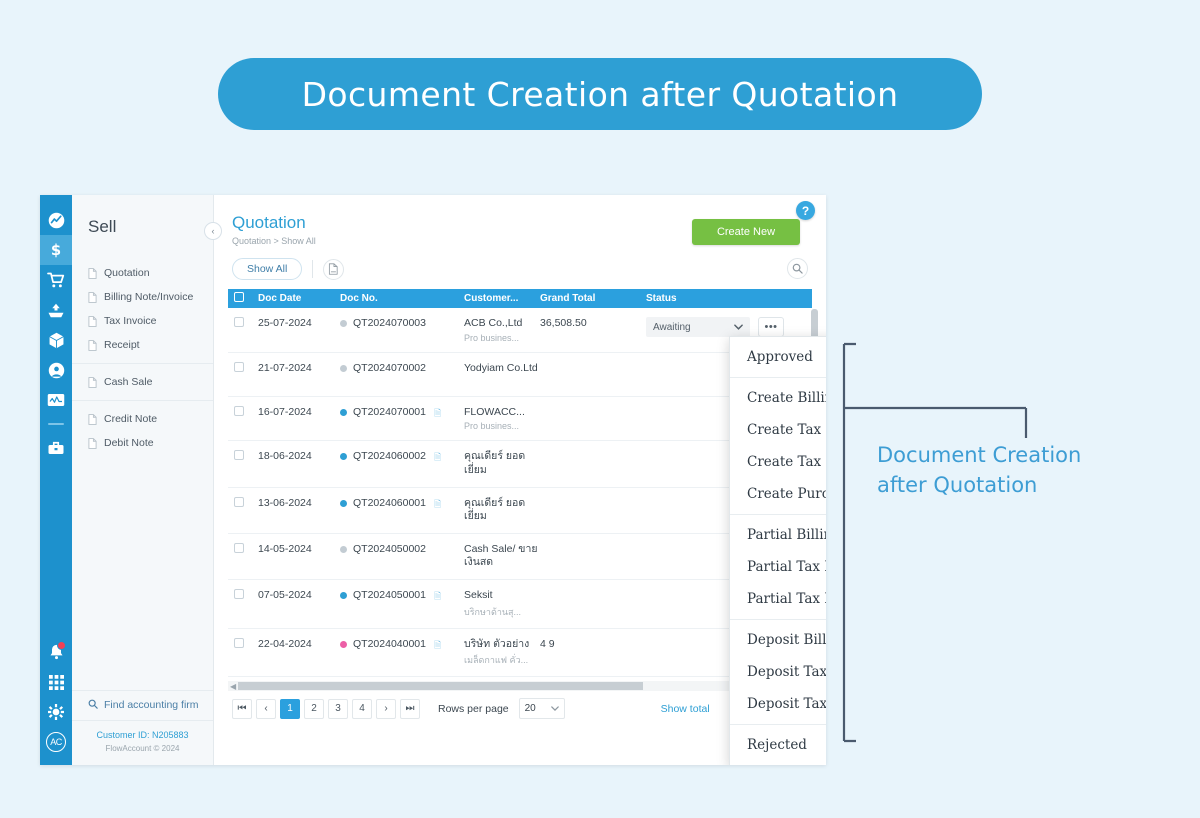 This screenshot has height=818, width=1200. Describe the element at coordinates (142, 273) in the screenshot. I see `sidebar-item-quotation: Quotation` at that location.